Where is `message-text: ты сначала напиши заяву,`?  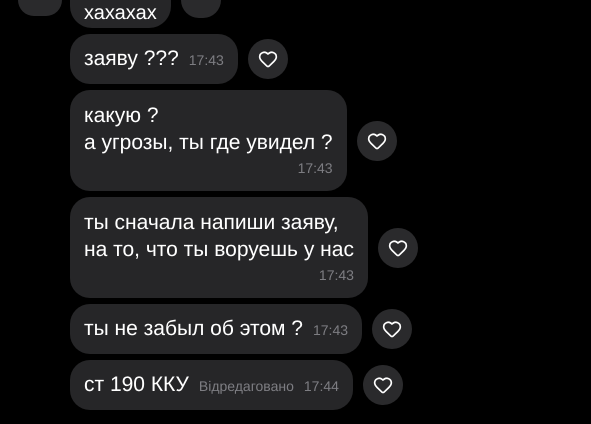
message-text: ты сначала напиши заяву, is located at coordinates (212, 223).